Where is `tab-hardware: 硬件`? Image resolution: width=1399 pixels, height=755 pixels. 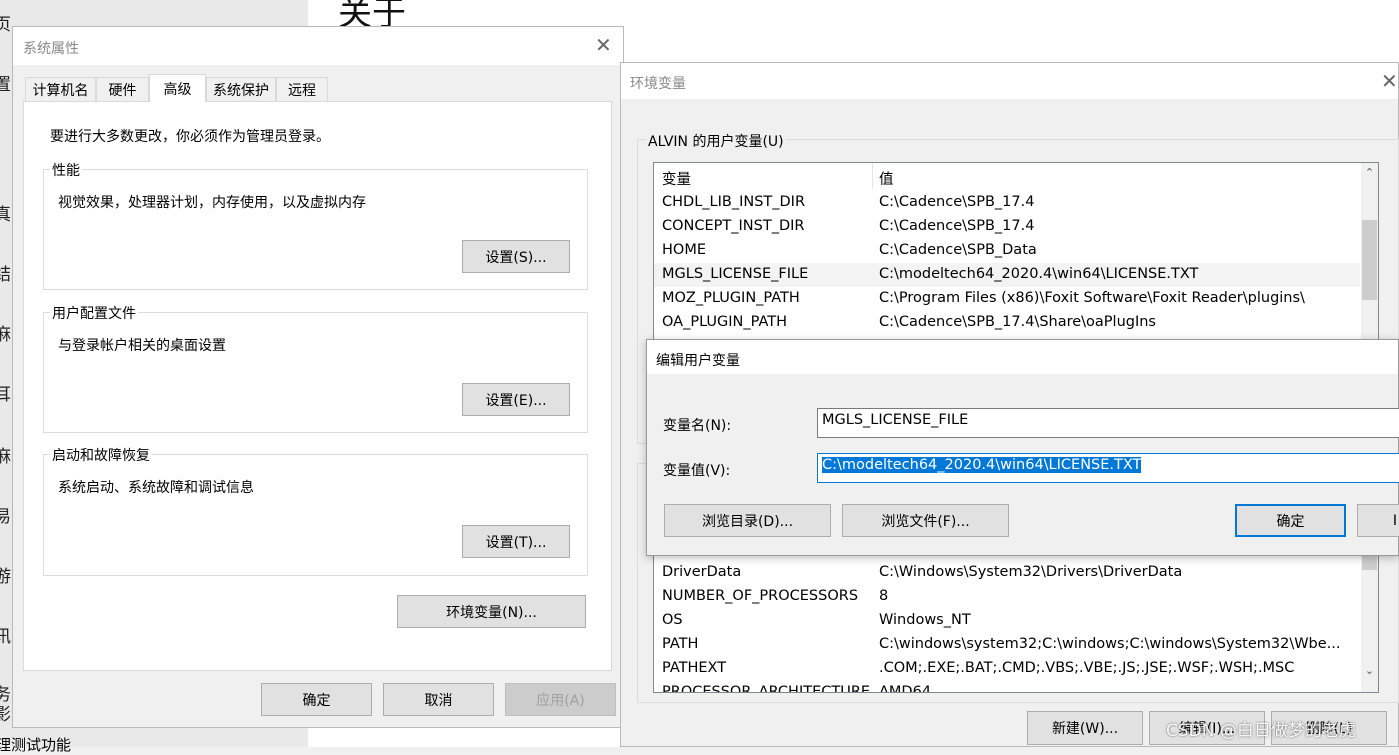
tab-hardware: 硬件 is located at coordinates (122, 89).